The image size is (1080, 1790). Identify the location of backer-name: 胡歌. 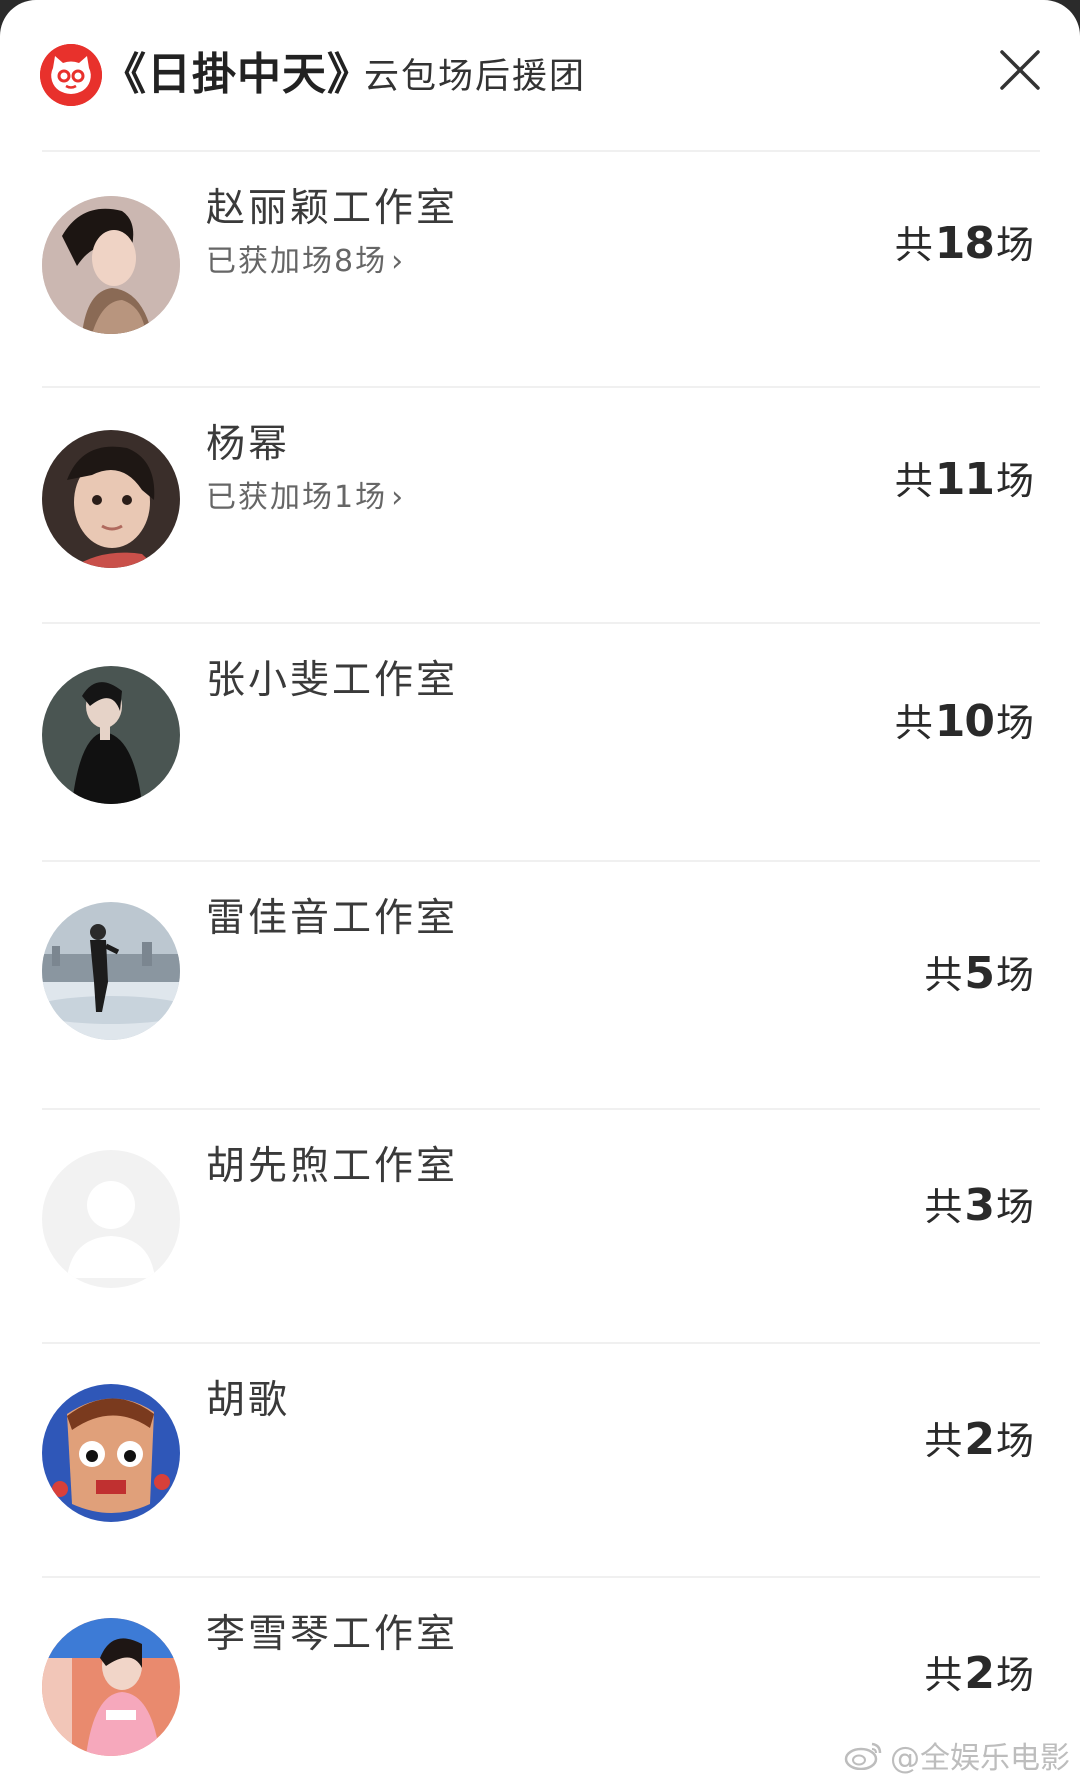
(248, 1400).